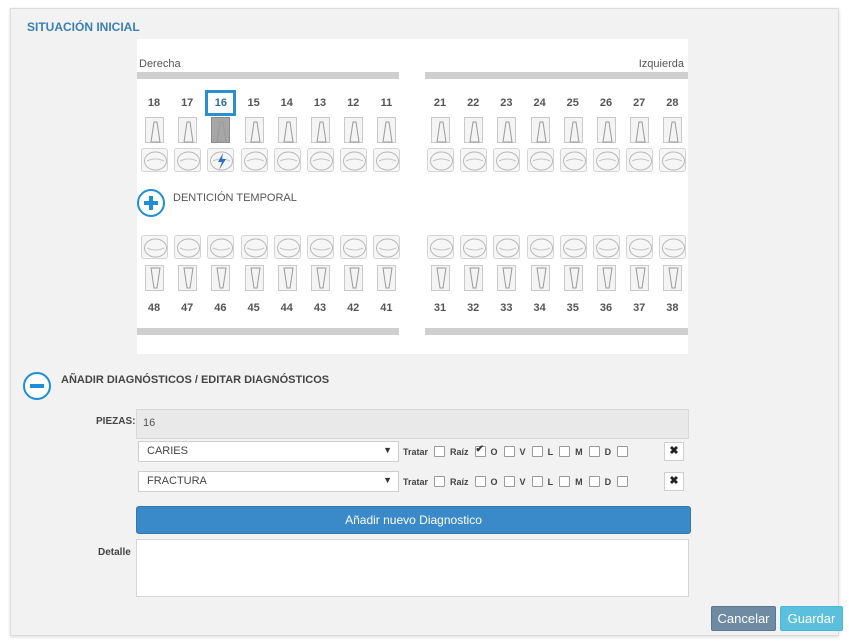 This screenshot has height=641, width=849. I want to click on tooth-number-47: 47, so click(187, 308).